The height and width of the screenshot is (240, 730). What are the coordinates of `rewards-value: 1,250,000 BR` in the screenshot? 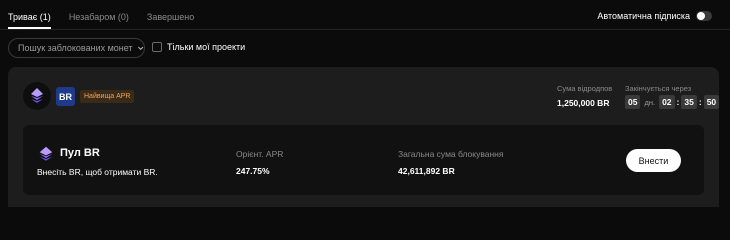 It's located at (583, 103).